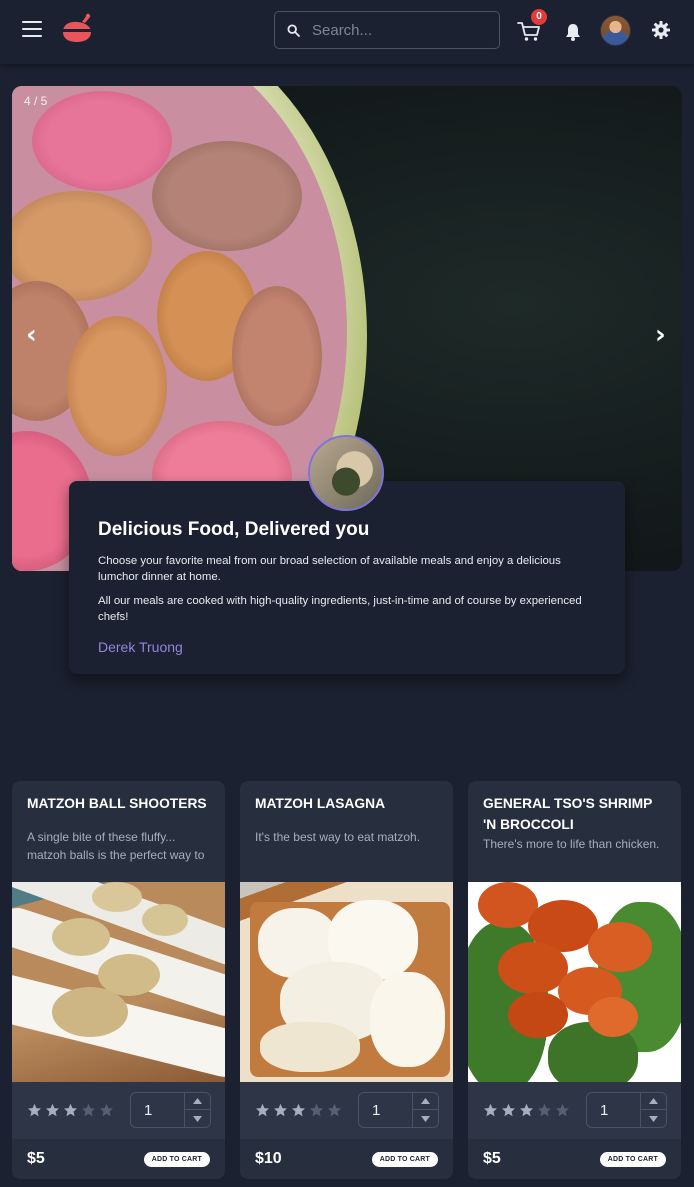  Describe the element at coordinates (140, 647) in the screenshot. I see `testimonial-author: Derek Truong` at that location.